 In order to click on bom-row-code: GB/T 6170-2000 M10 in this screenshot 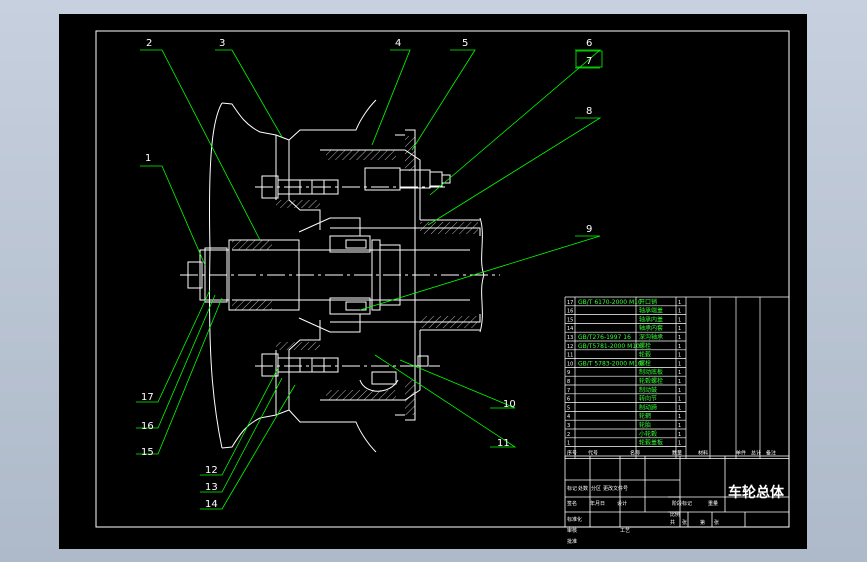, I will do `click(610, 302)`.